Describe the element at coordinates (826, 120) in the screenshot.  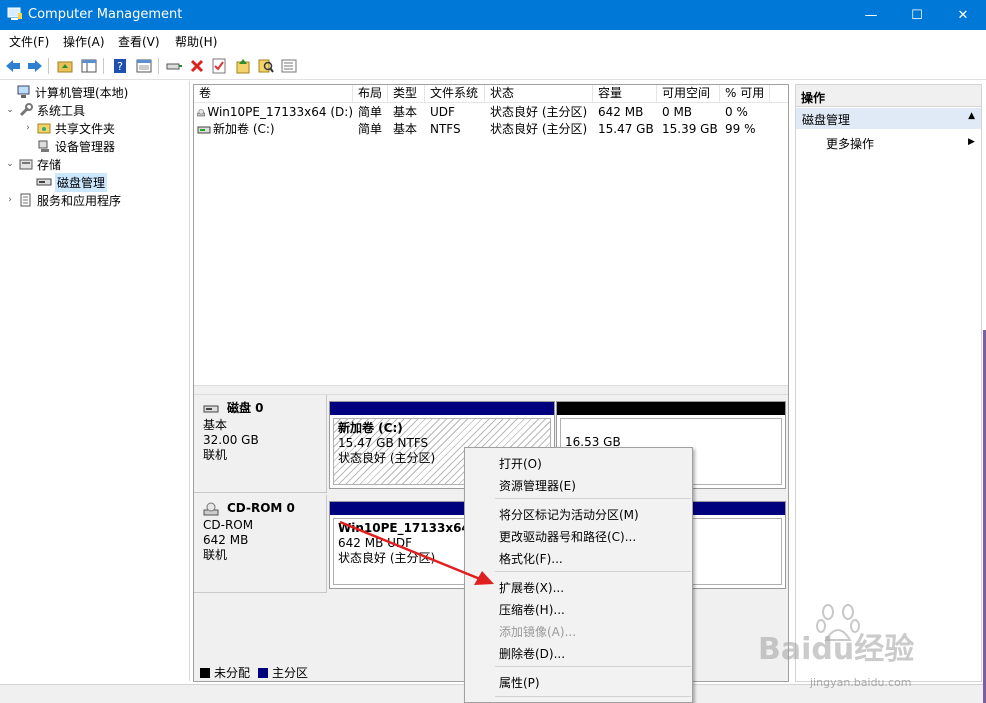
I see `actions-section-label: 磁盘管理` at that location.